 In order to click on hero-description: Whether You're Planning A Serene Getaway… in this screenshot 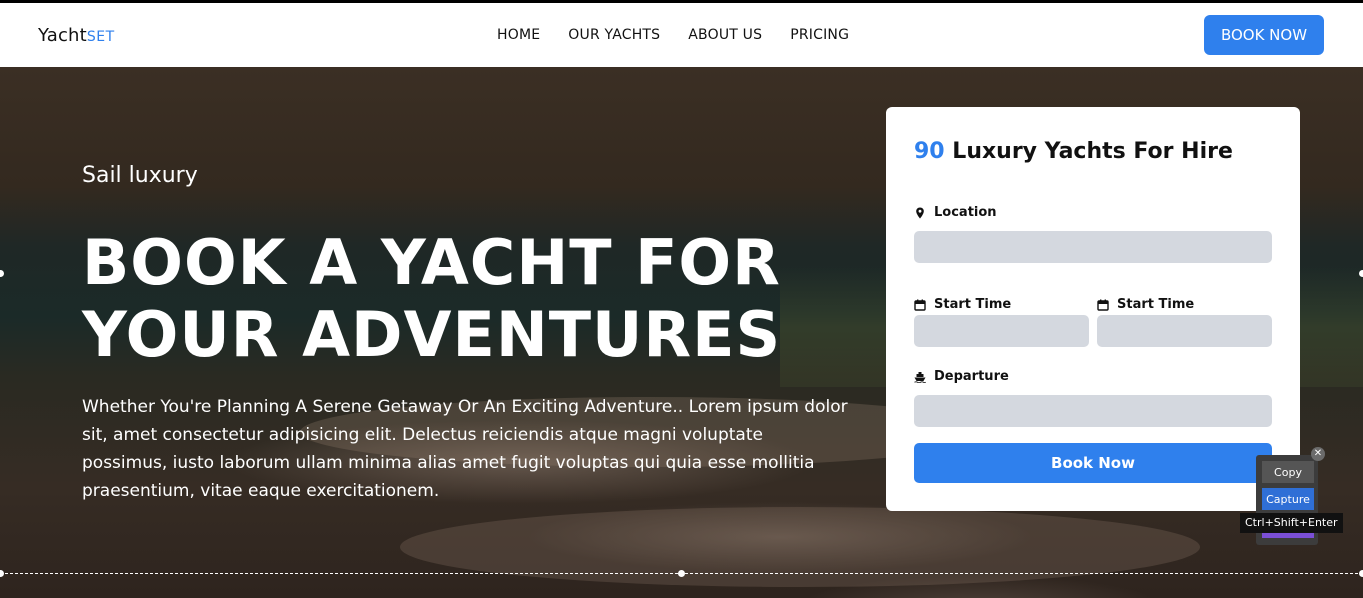, I will do `click(465, 449)`.